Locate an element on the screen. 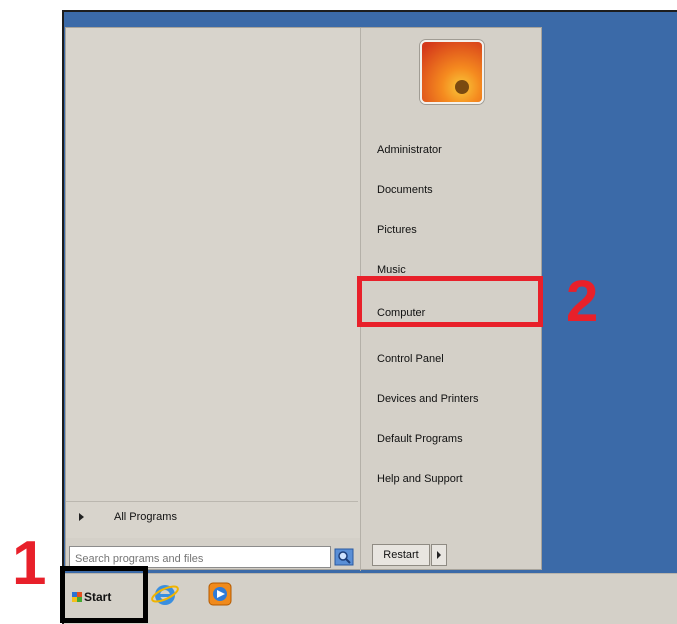  media-player-icon is located at coordinates (220, 594).